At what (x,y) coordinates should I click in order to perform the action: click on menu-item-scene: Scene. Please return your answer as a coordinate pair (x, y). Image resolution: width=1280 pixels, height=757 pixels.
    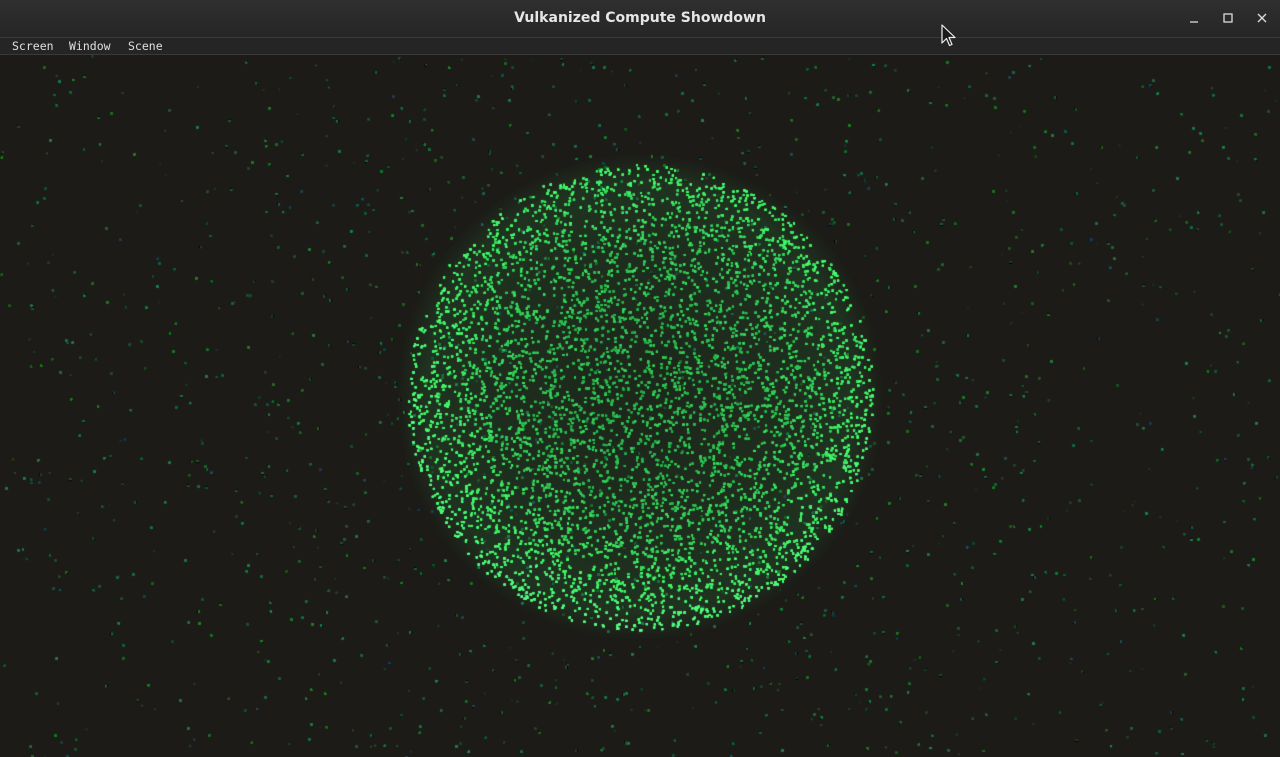
    Looking at the image, I should click on (145, 46).